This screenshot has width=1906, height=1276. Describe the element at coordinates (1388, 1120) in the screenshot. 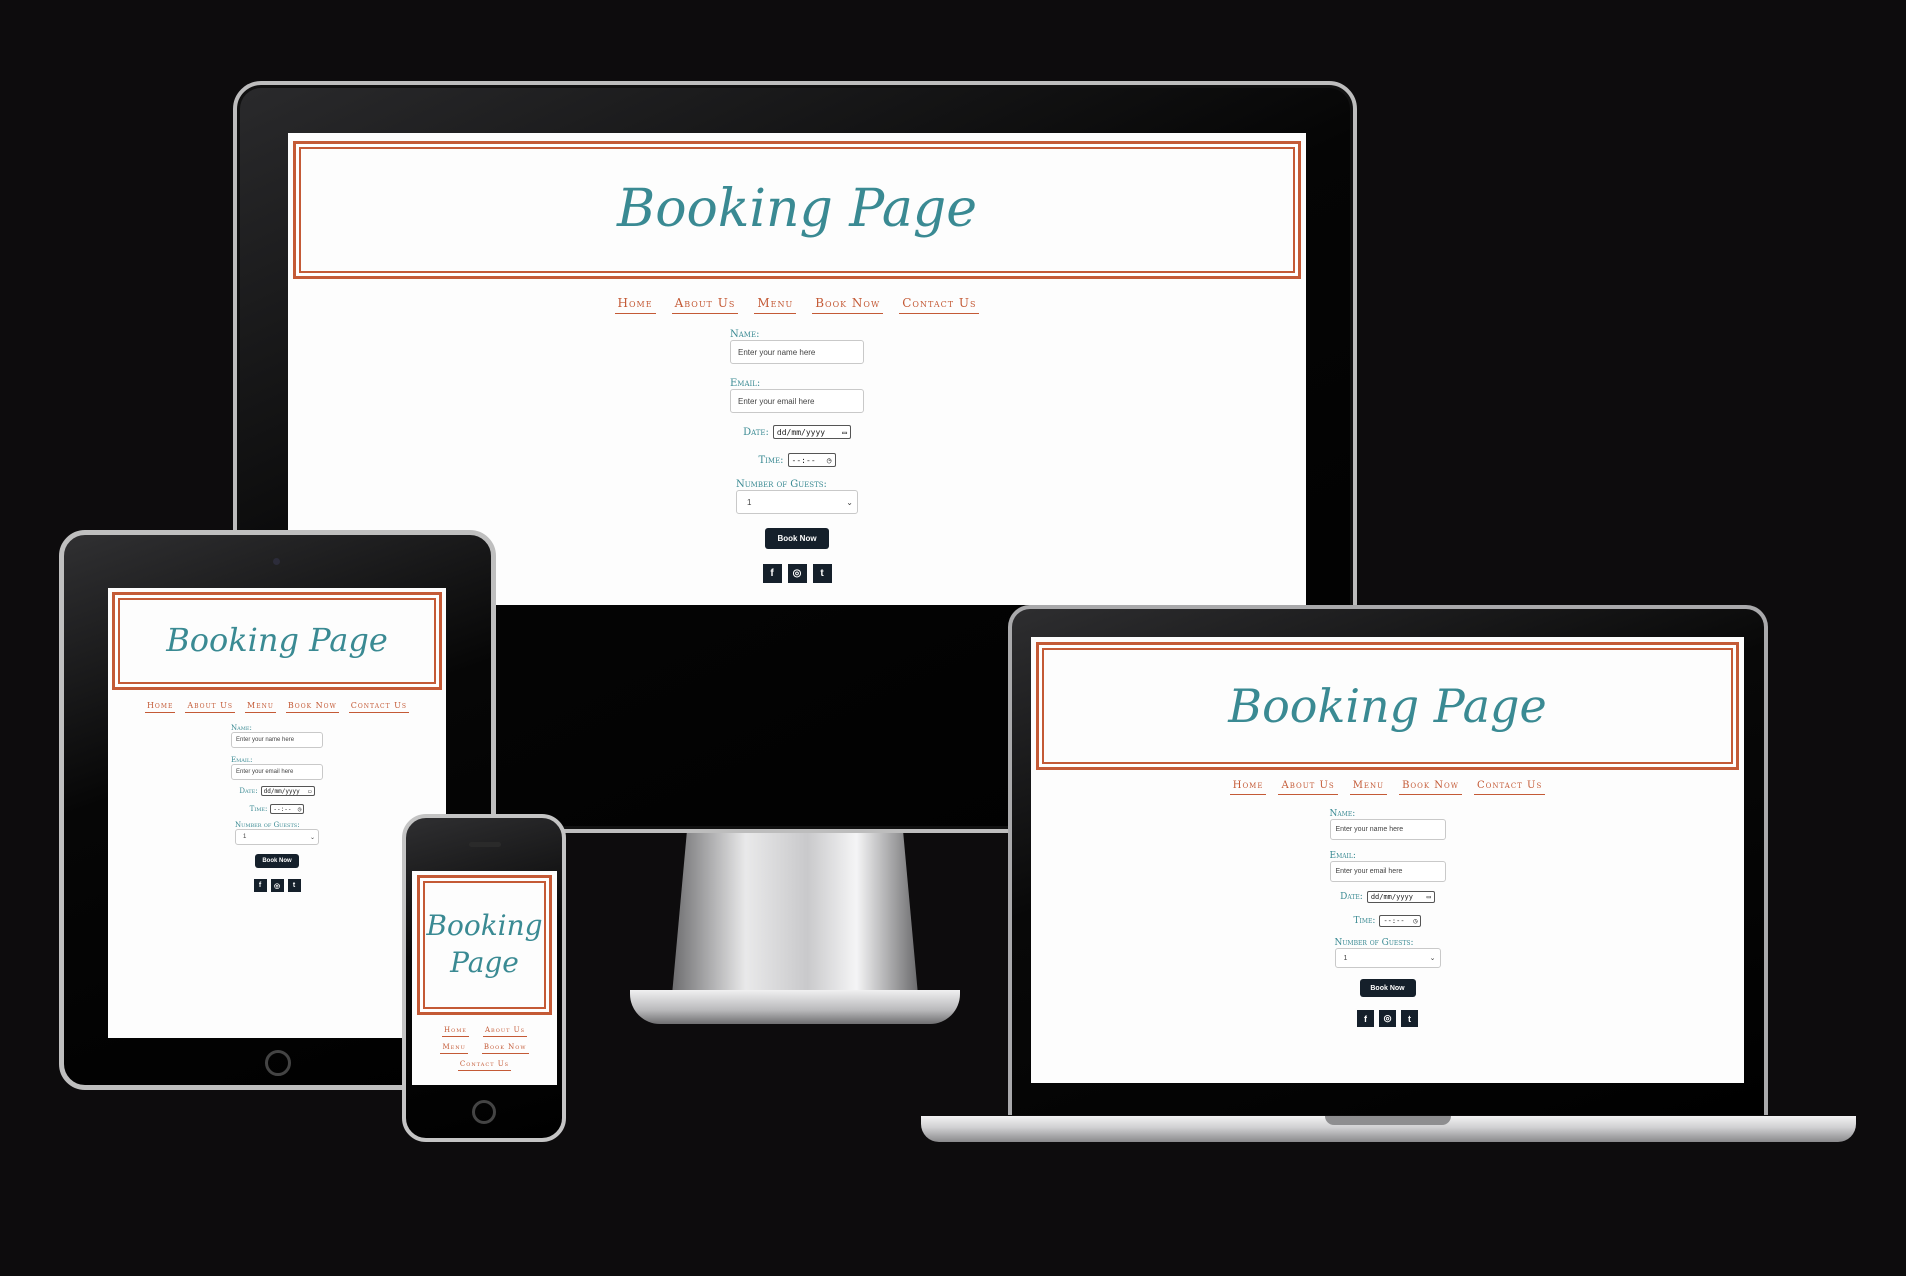

I see `laptop-notch` at that location.